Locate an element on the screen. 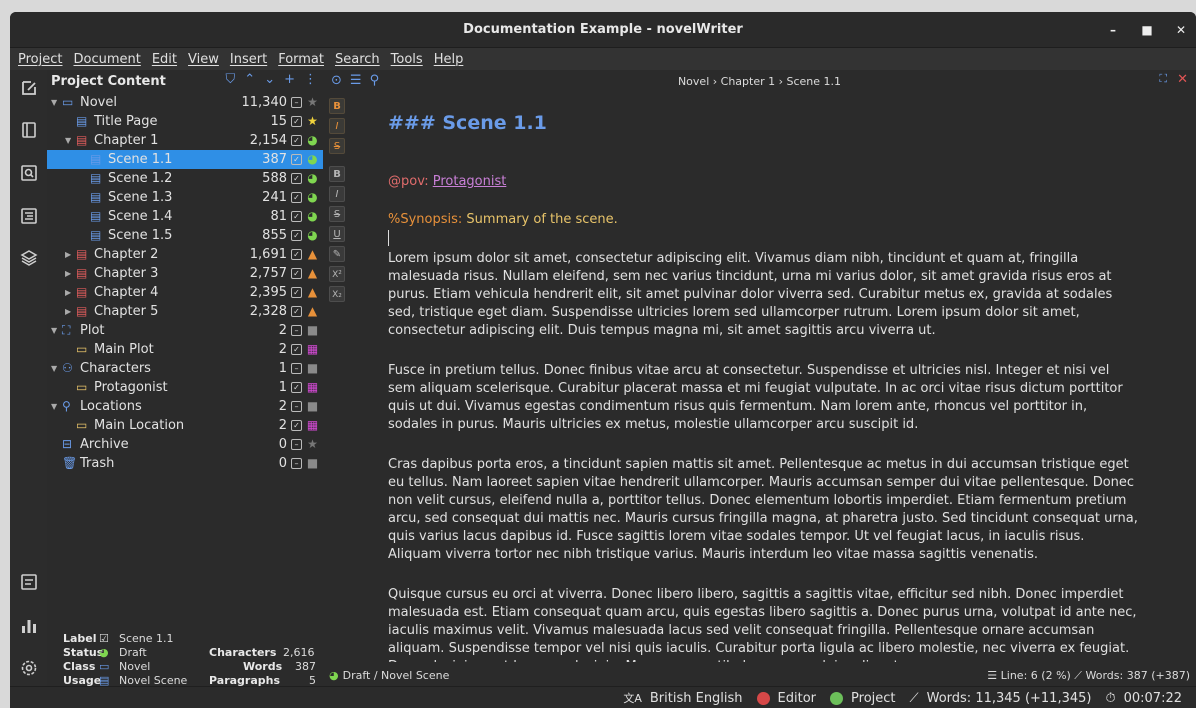 The width and height of the screenshot is (1196, 708). statistics-icon is located at coordinates (29, 626).